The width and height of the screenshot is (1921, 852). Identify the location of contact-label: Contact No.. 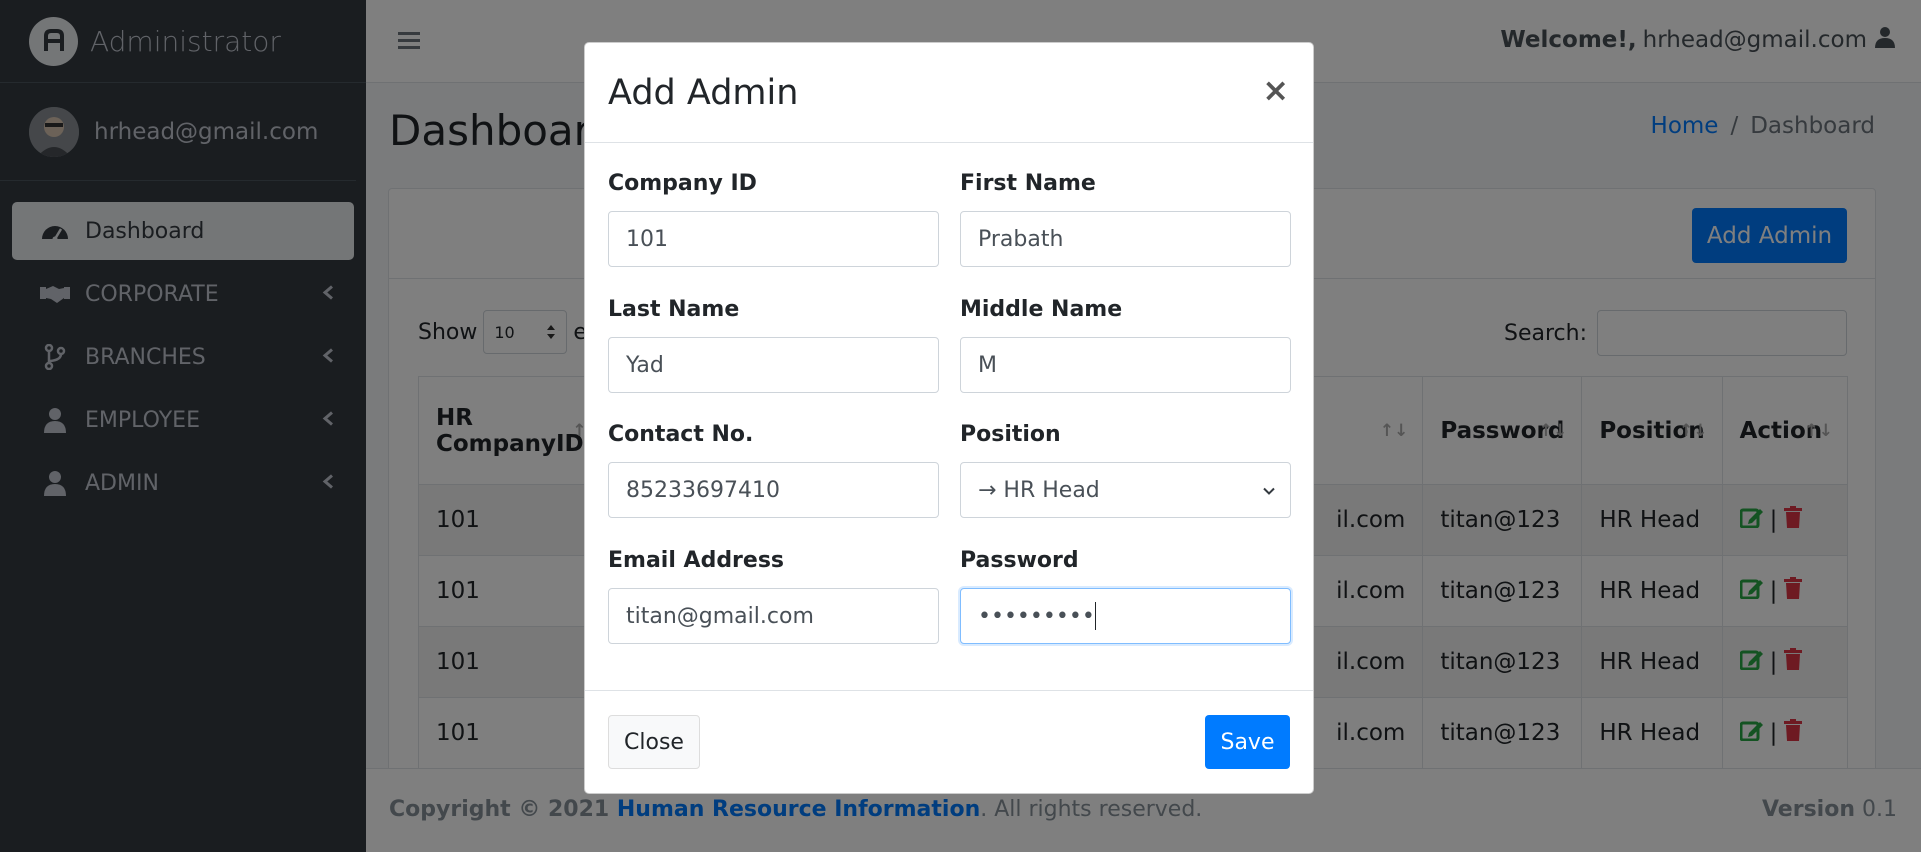
(681, 434).